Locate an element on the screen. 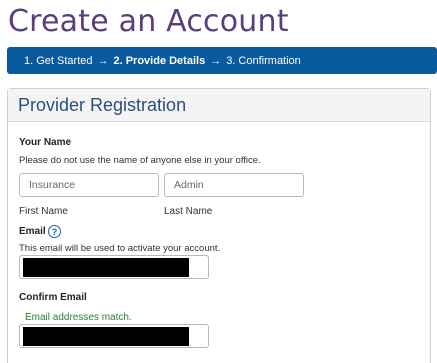 This screenshot has width=437, height=363. panel-title: Provider Registration is located at coordinates (102, 104).